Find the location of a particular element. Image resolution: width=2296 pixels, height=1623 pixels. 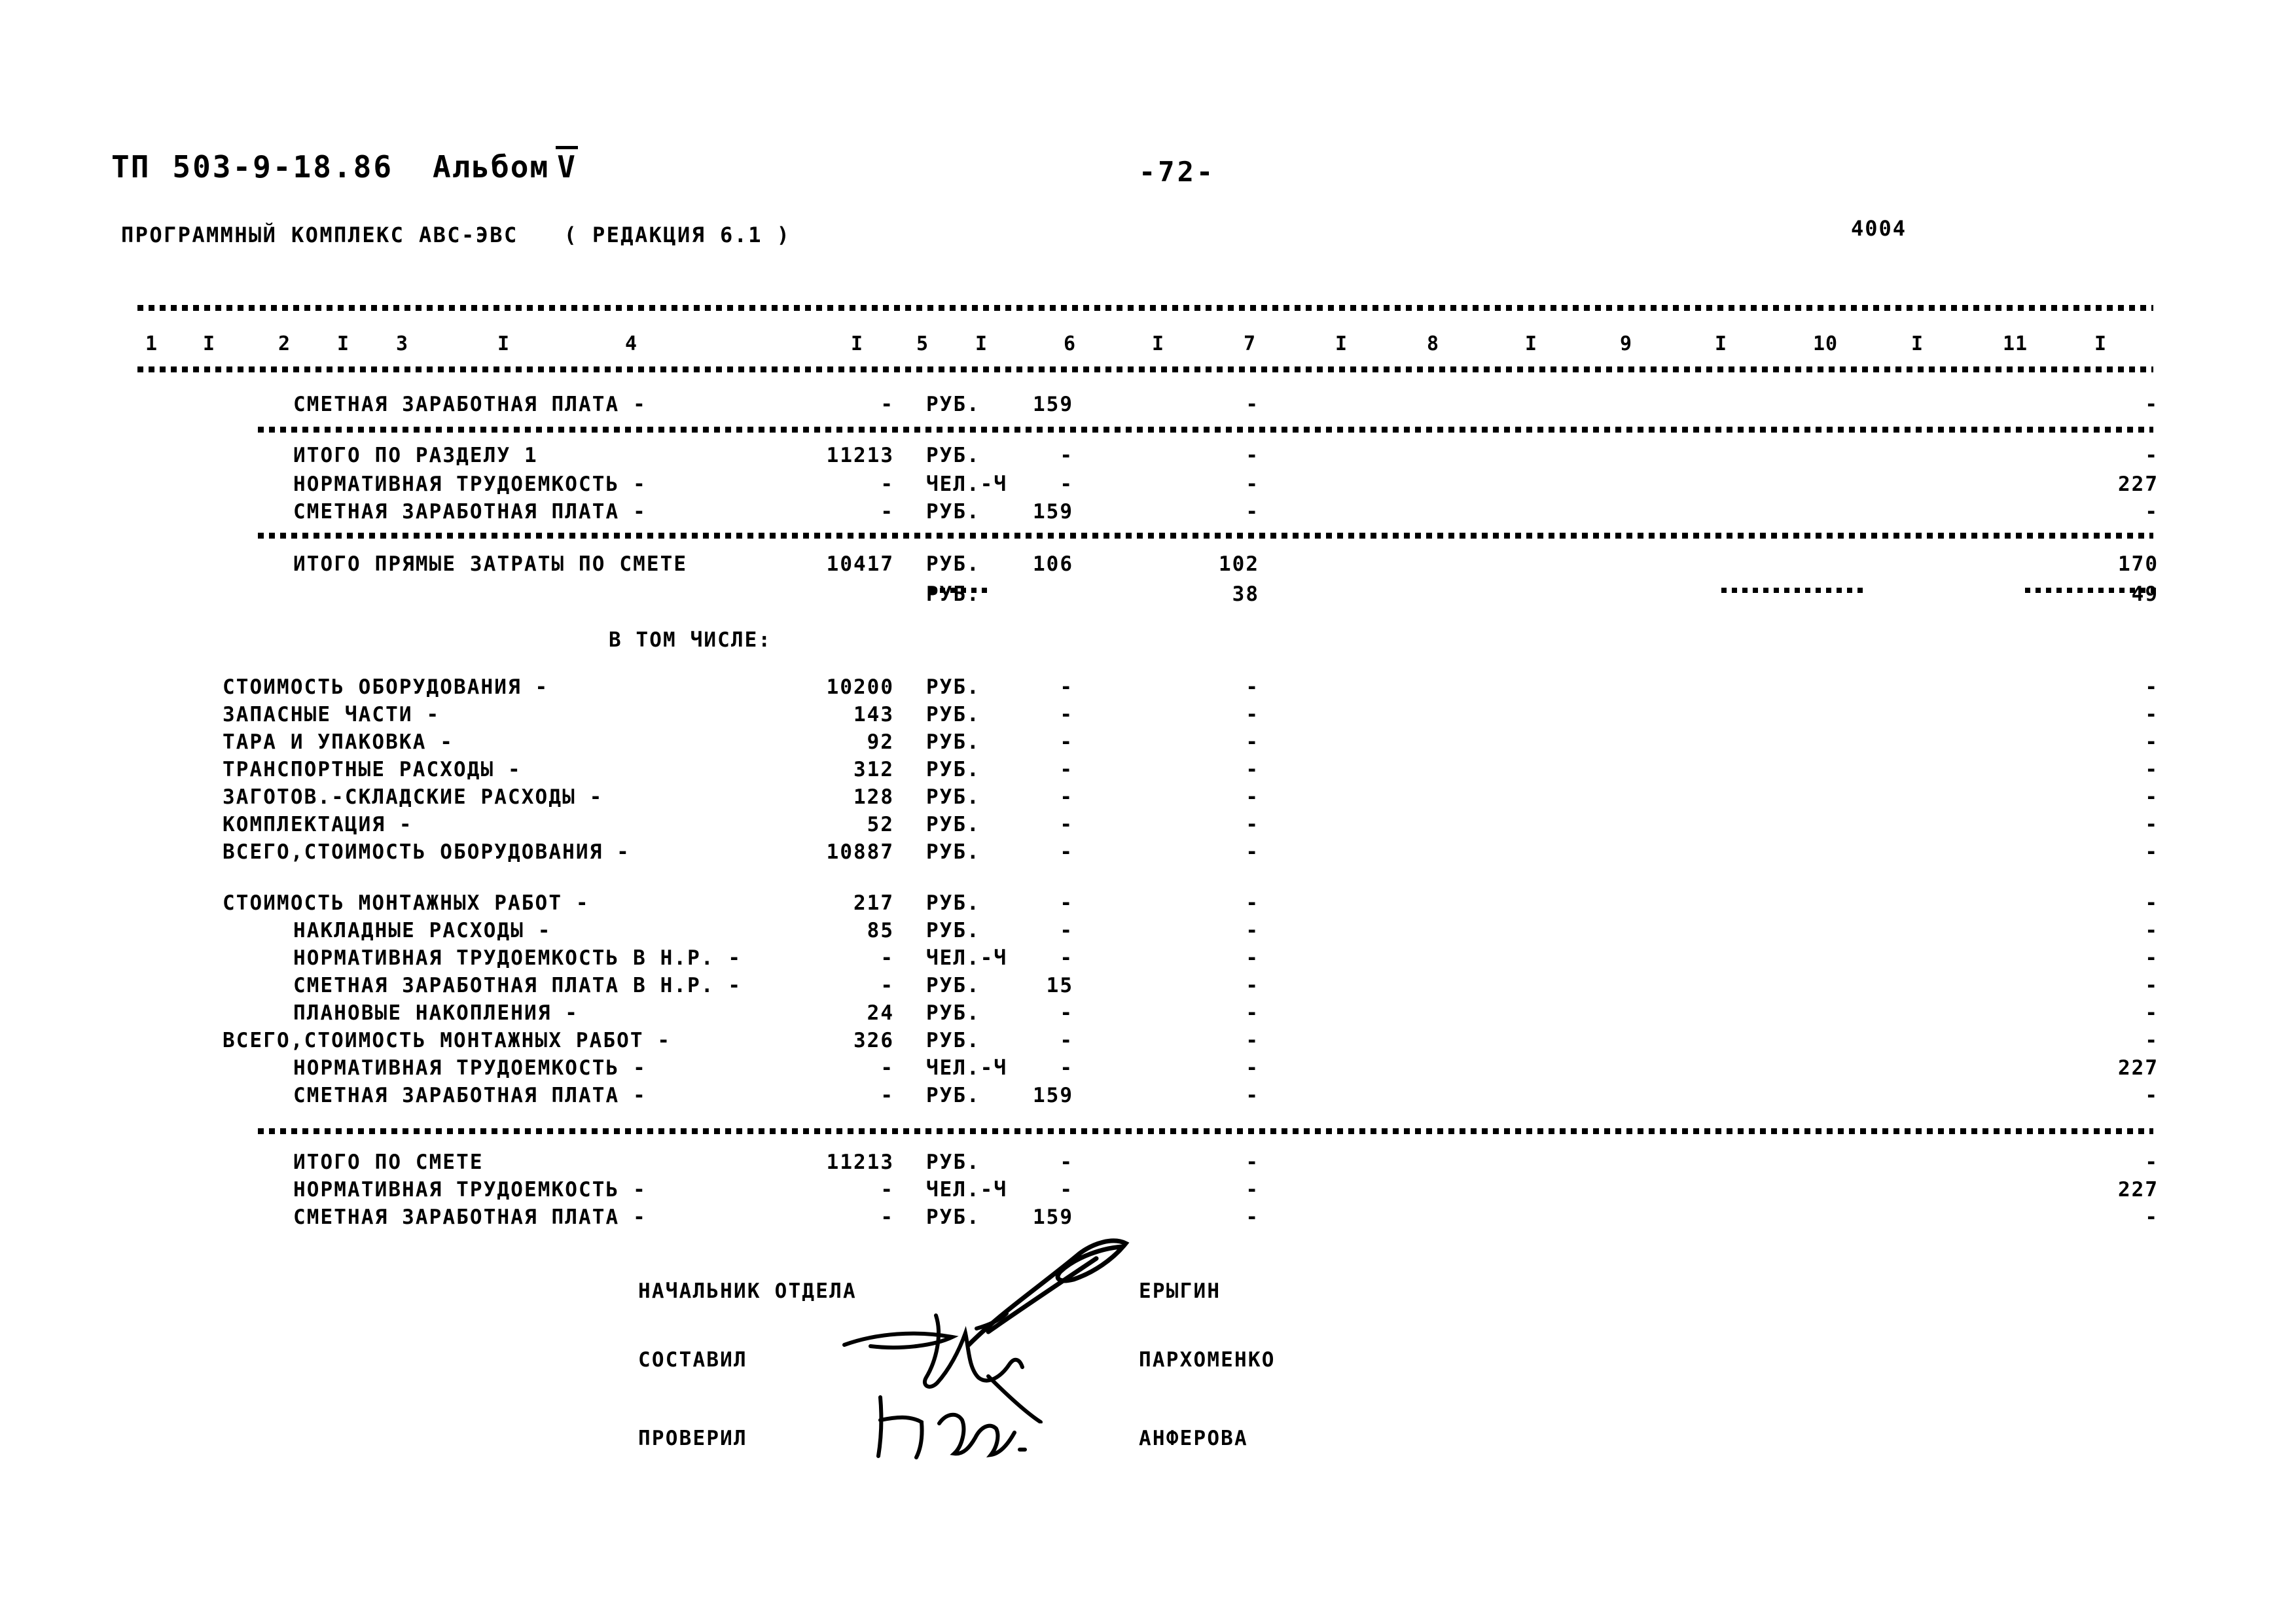

row-value-c8: 106 is located at coordinates (1053, 564).